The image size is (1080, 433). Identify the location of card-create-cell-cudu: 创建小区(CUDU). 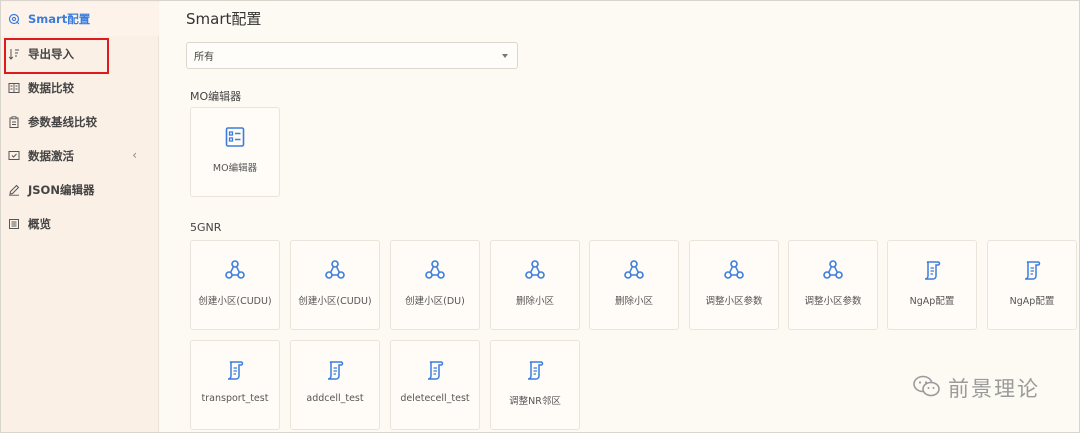
(235, 285).